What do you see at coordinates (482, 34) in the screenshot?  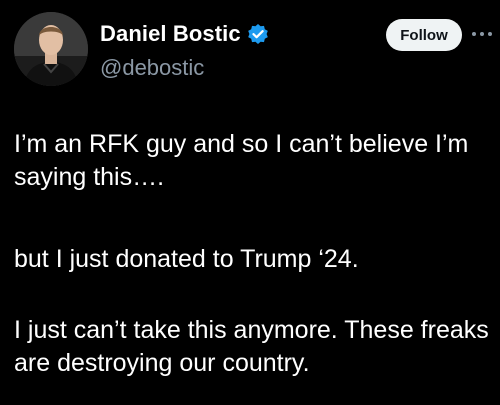 I see `more-dots-icon` at bounding box center [482, 34].